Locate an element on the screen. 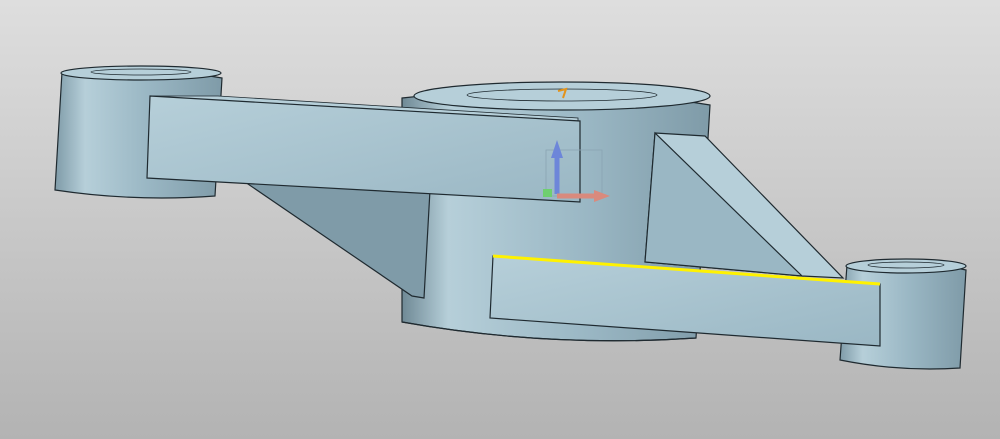 The width and height of the screenshot is (1000, 439). hub-top-face is located at coordinates (562, 96).